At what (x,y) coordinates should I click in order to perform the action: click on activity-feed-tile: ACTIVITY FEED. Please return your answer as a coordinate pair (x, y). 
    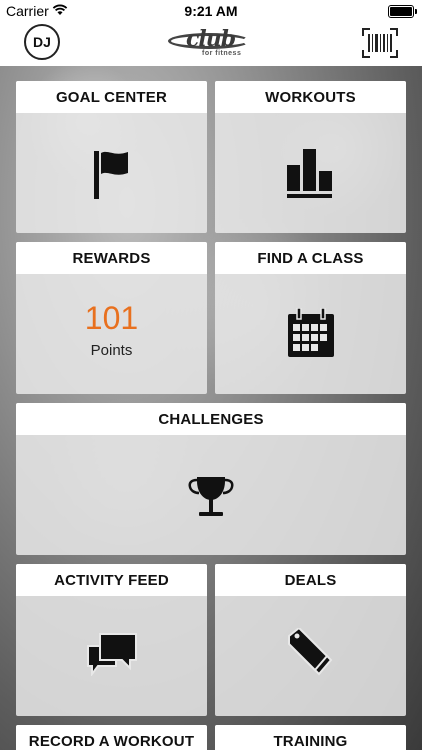
    Looking at the image, I should click on (111, 640).